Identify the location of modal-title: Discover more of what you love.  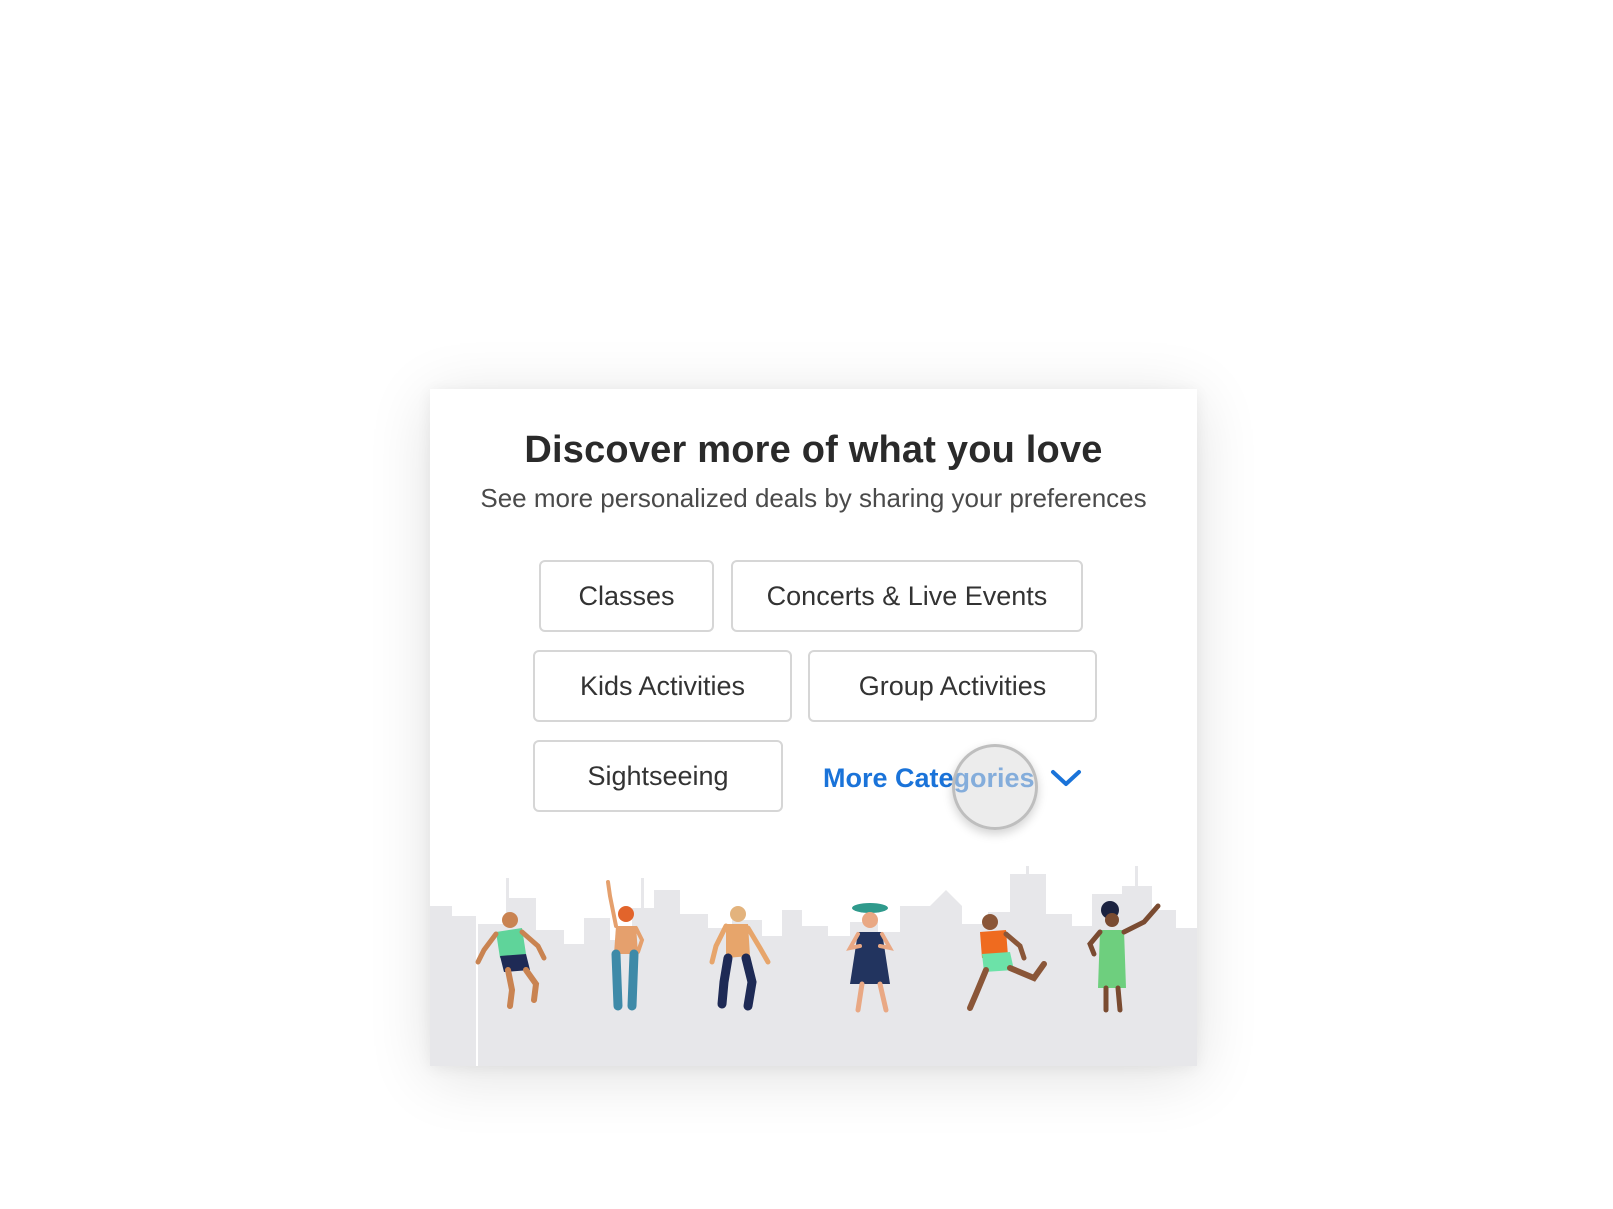
(813, 450).